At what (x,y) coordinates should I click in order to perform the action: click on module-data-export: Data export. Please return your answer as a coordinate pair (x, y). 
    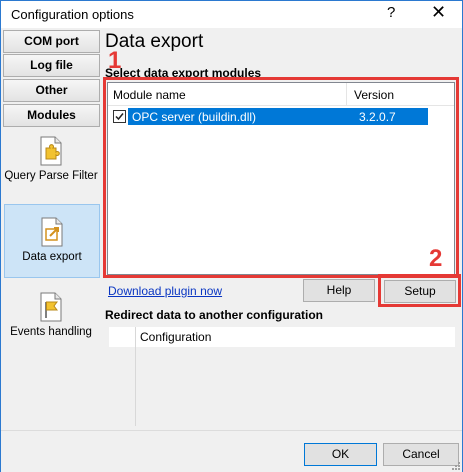
    Looking at the image, I should click on (52, 241).